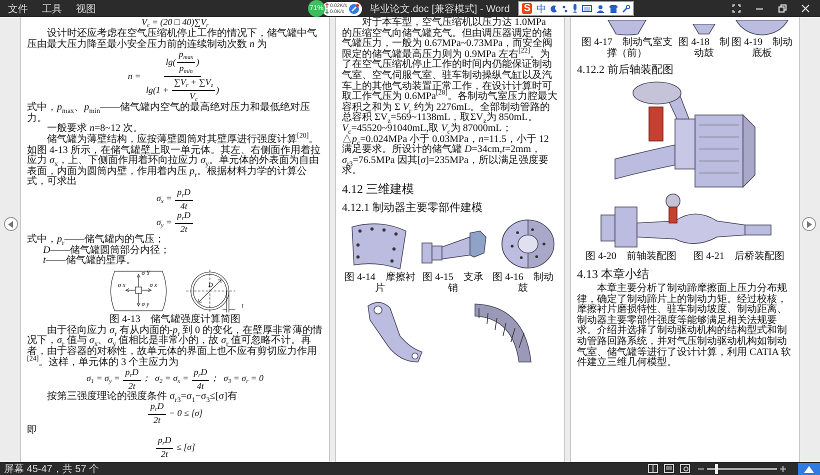  I want to click on ime-toolbar: S 中, so click(576, 8).